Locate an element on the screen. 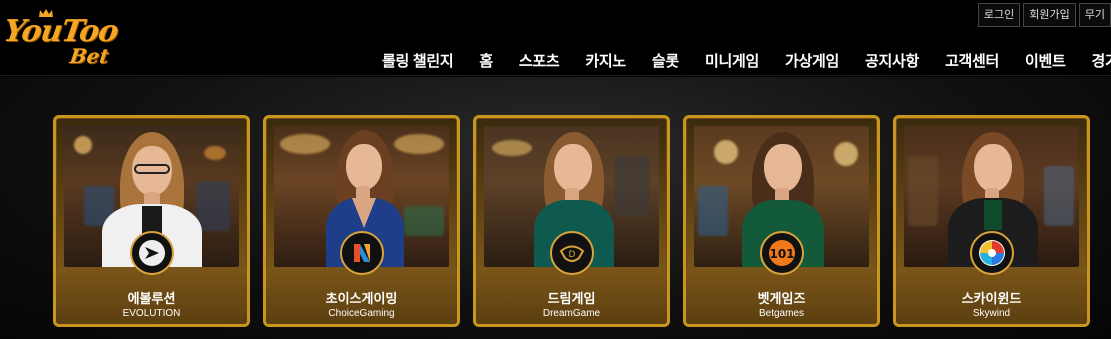 The width and height of the screenshot is (1111, 339). top-link-partial: 무기 is located at coordinates (1094, 15).